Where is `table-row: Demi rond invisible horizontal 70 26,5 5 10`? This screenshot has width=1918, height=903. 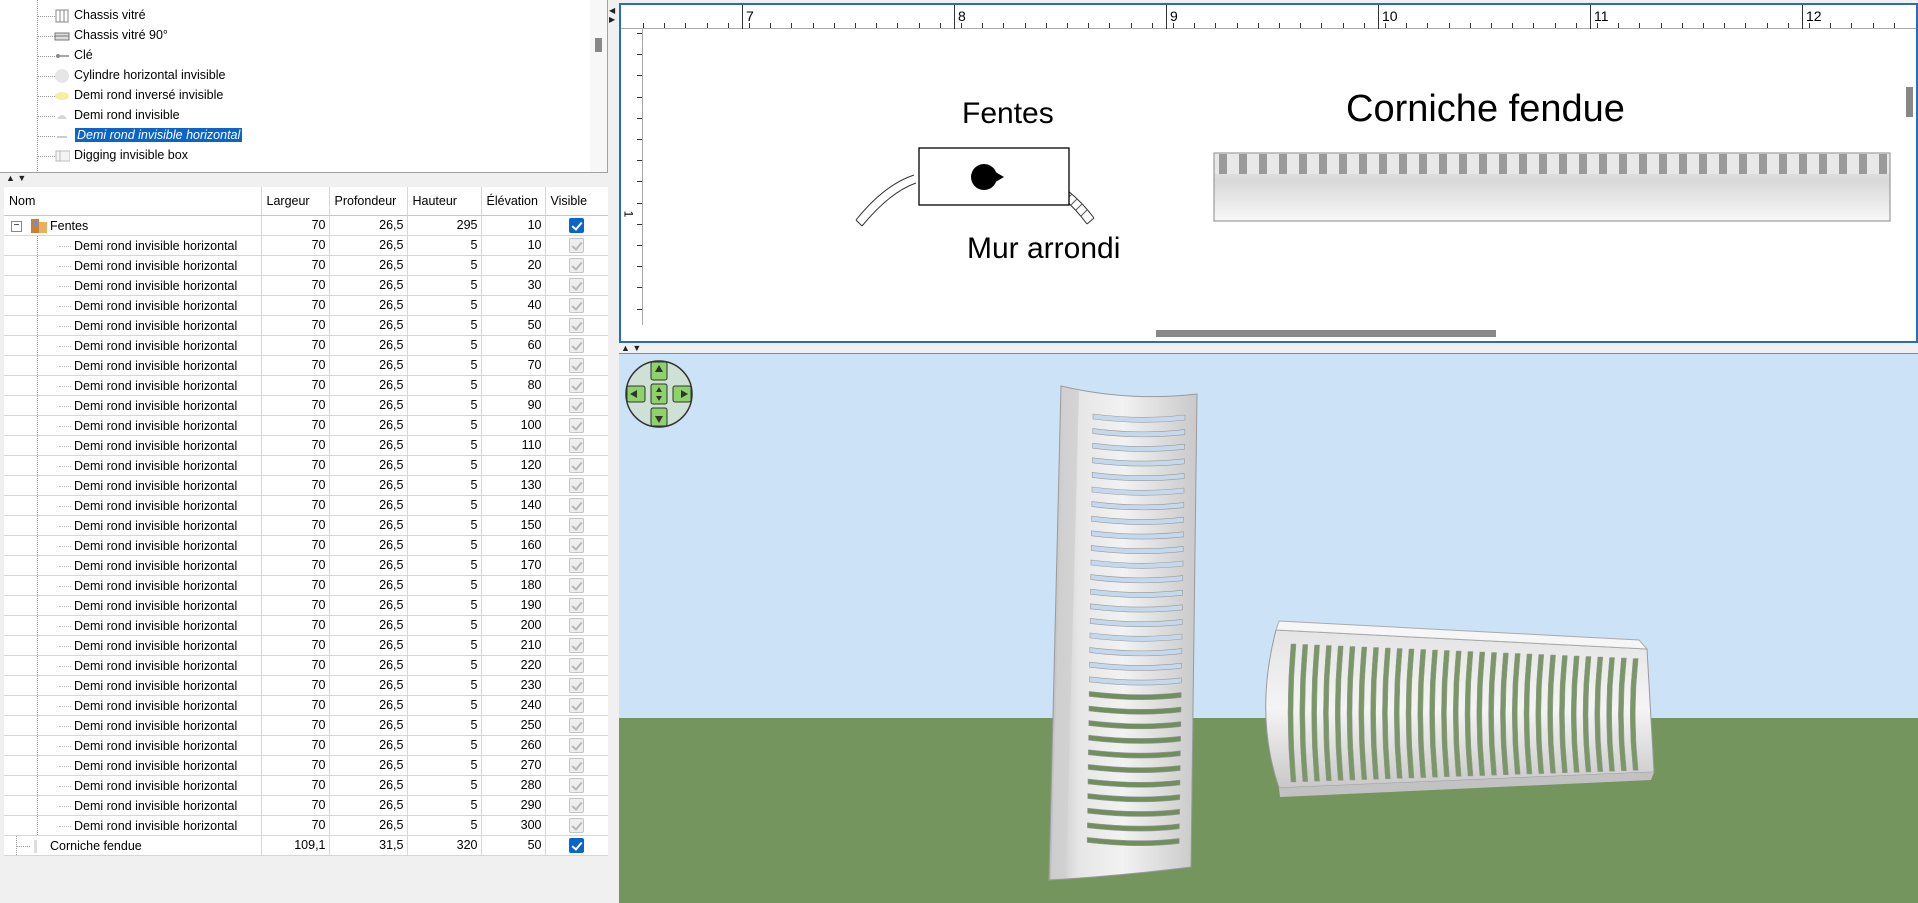 table-row: Demi rond invisible horizontal 70 26,5 5 10 is located at coordinates (306, 245).